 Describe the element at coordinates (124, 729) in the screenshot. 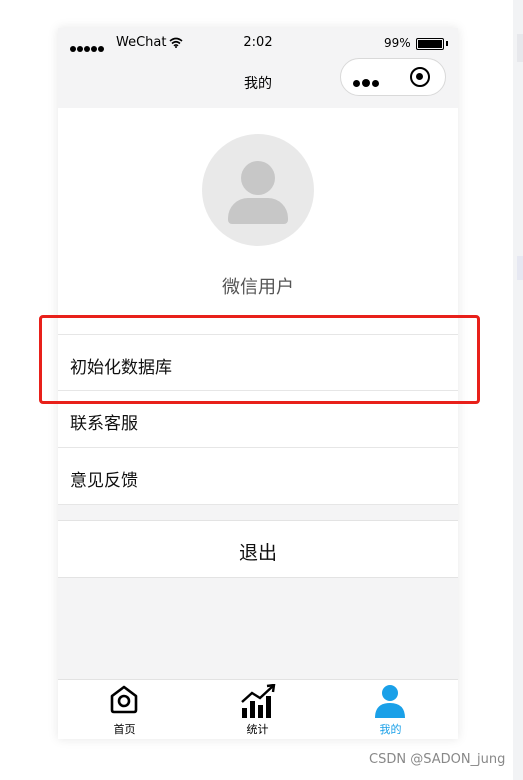

I see `tab-label: 首页` at that location.